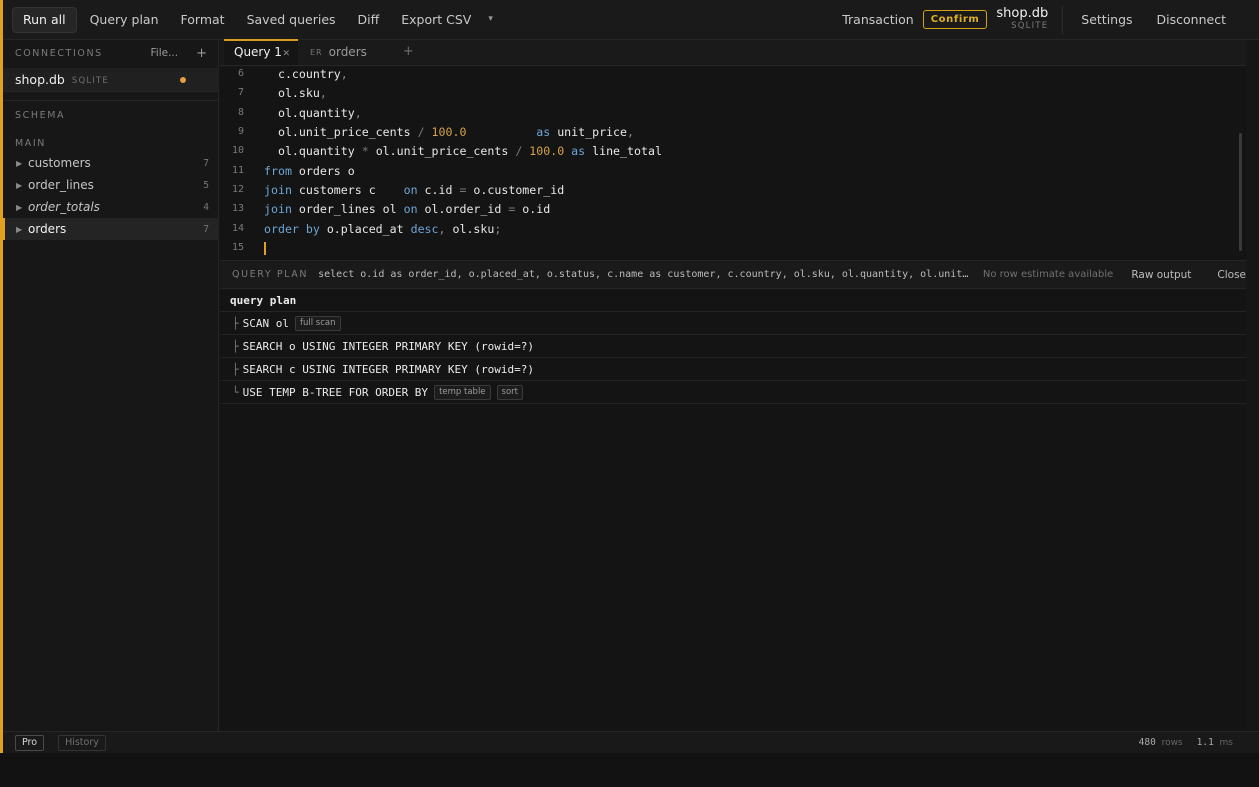 This screenshot has width=1259, height=787. I want to click on line-number: 10, so click(237, 150).